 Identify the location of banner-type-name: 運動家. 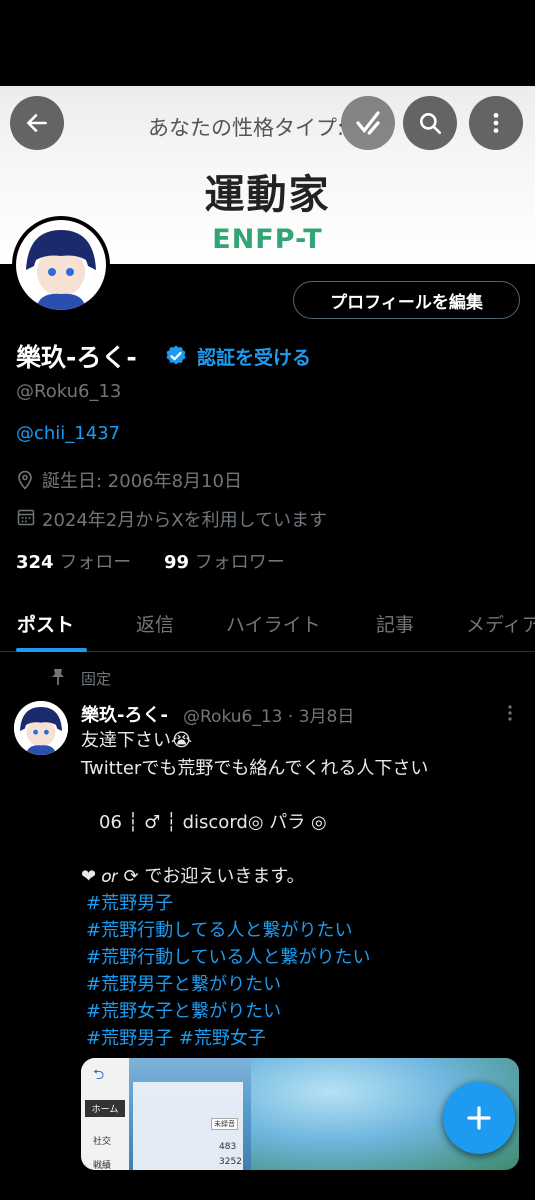
(267, 195).